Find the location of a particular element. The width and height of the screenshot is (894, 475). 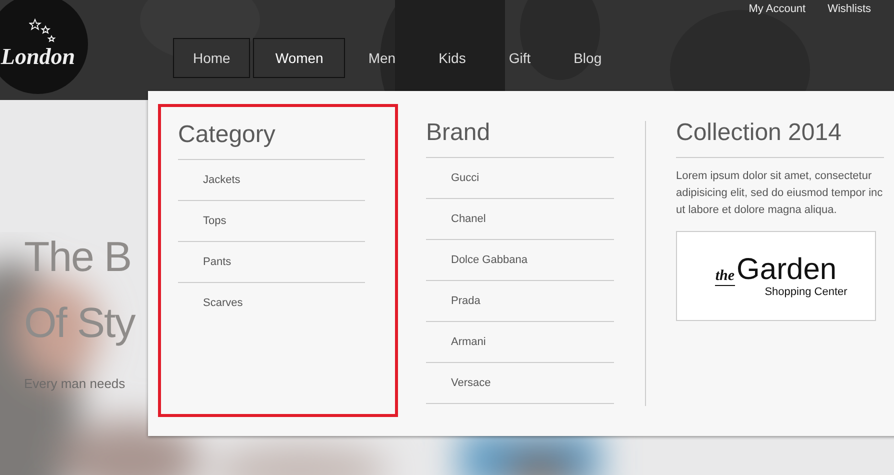

hero-heading: The B is located at coordinates (78, 257).